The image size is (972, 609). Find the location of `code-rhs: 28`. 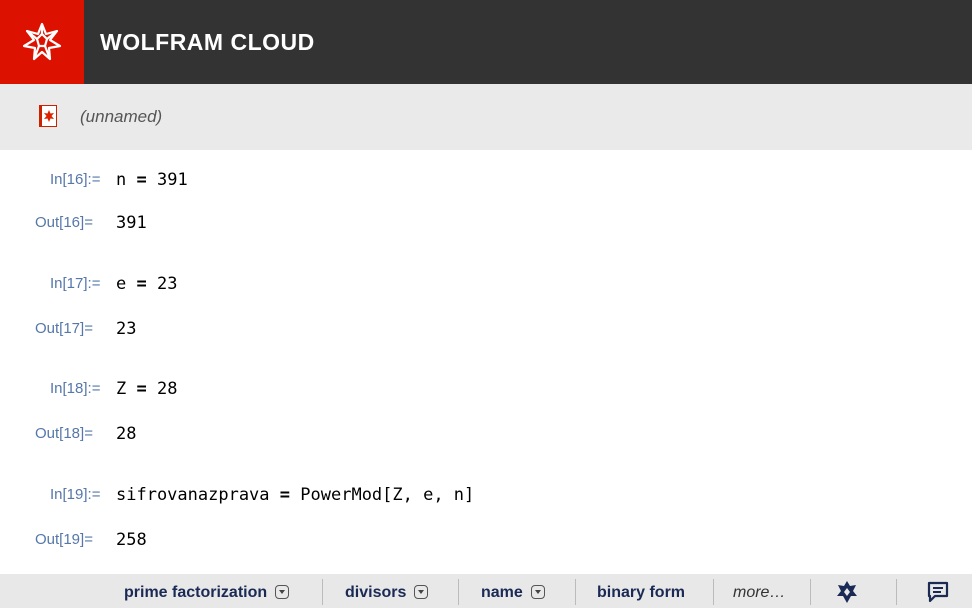

code-rhs: 28 is located at coordinates (167, 389).